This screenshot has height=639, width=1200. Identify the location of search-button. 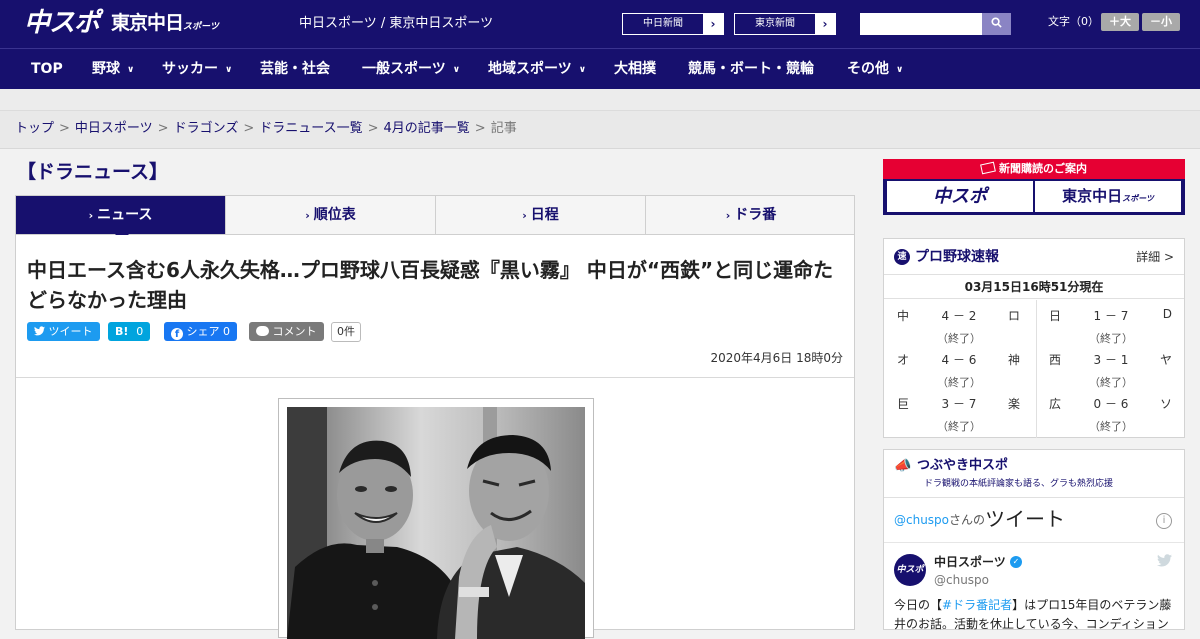
(996, 24).